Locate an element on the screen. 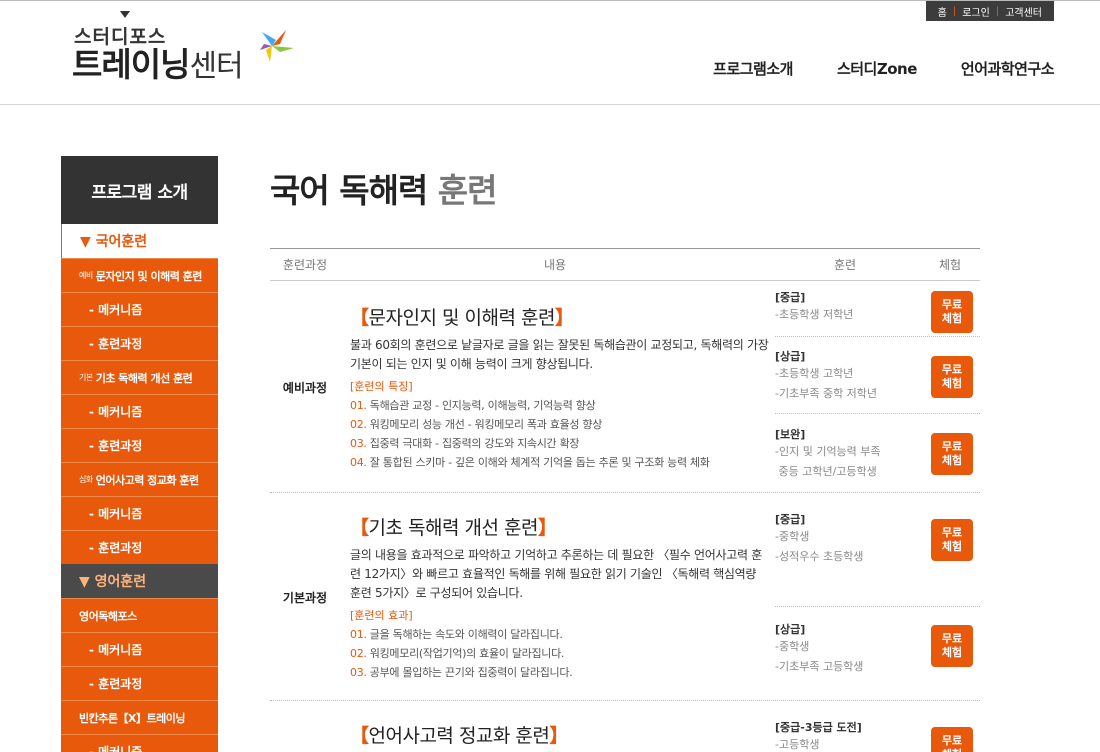 The width and height of the screenshot is (1100, 752). course-tag: 예비 is located at coordinates (86, 275).